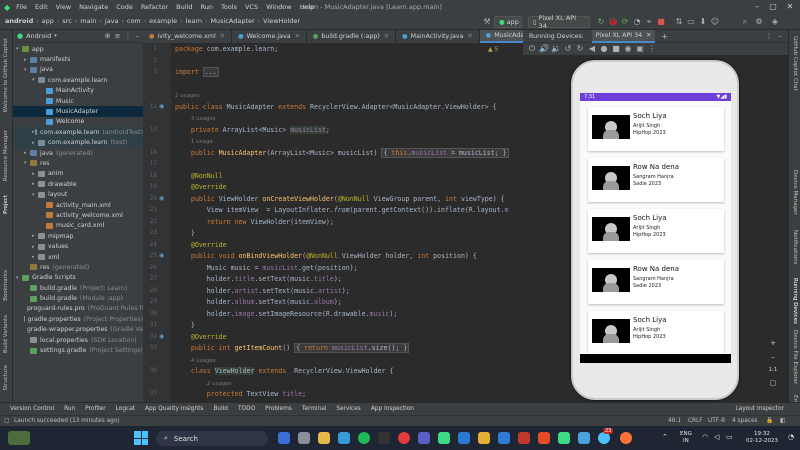 The width and height of the screenshot is (800, 450). I want to click on notifications-icon: ◔, so click(791, 437).